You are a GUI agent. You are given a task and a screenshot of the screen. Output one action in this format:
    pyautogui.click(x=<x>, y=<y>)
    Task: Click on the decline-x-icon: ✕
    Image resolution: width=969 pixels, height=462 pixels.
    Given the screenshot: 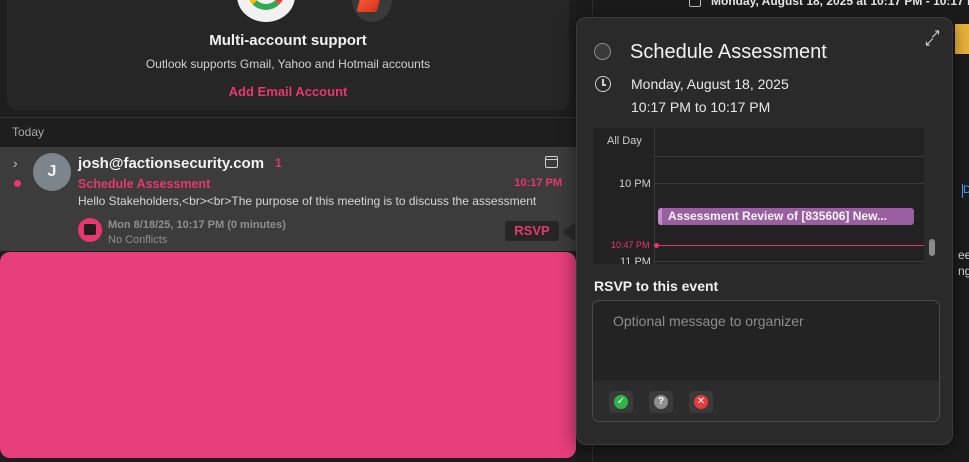 What is the action you would take?
    pyautogui.click(x=701, y=402)
    